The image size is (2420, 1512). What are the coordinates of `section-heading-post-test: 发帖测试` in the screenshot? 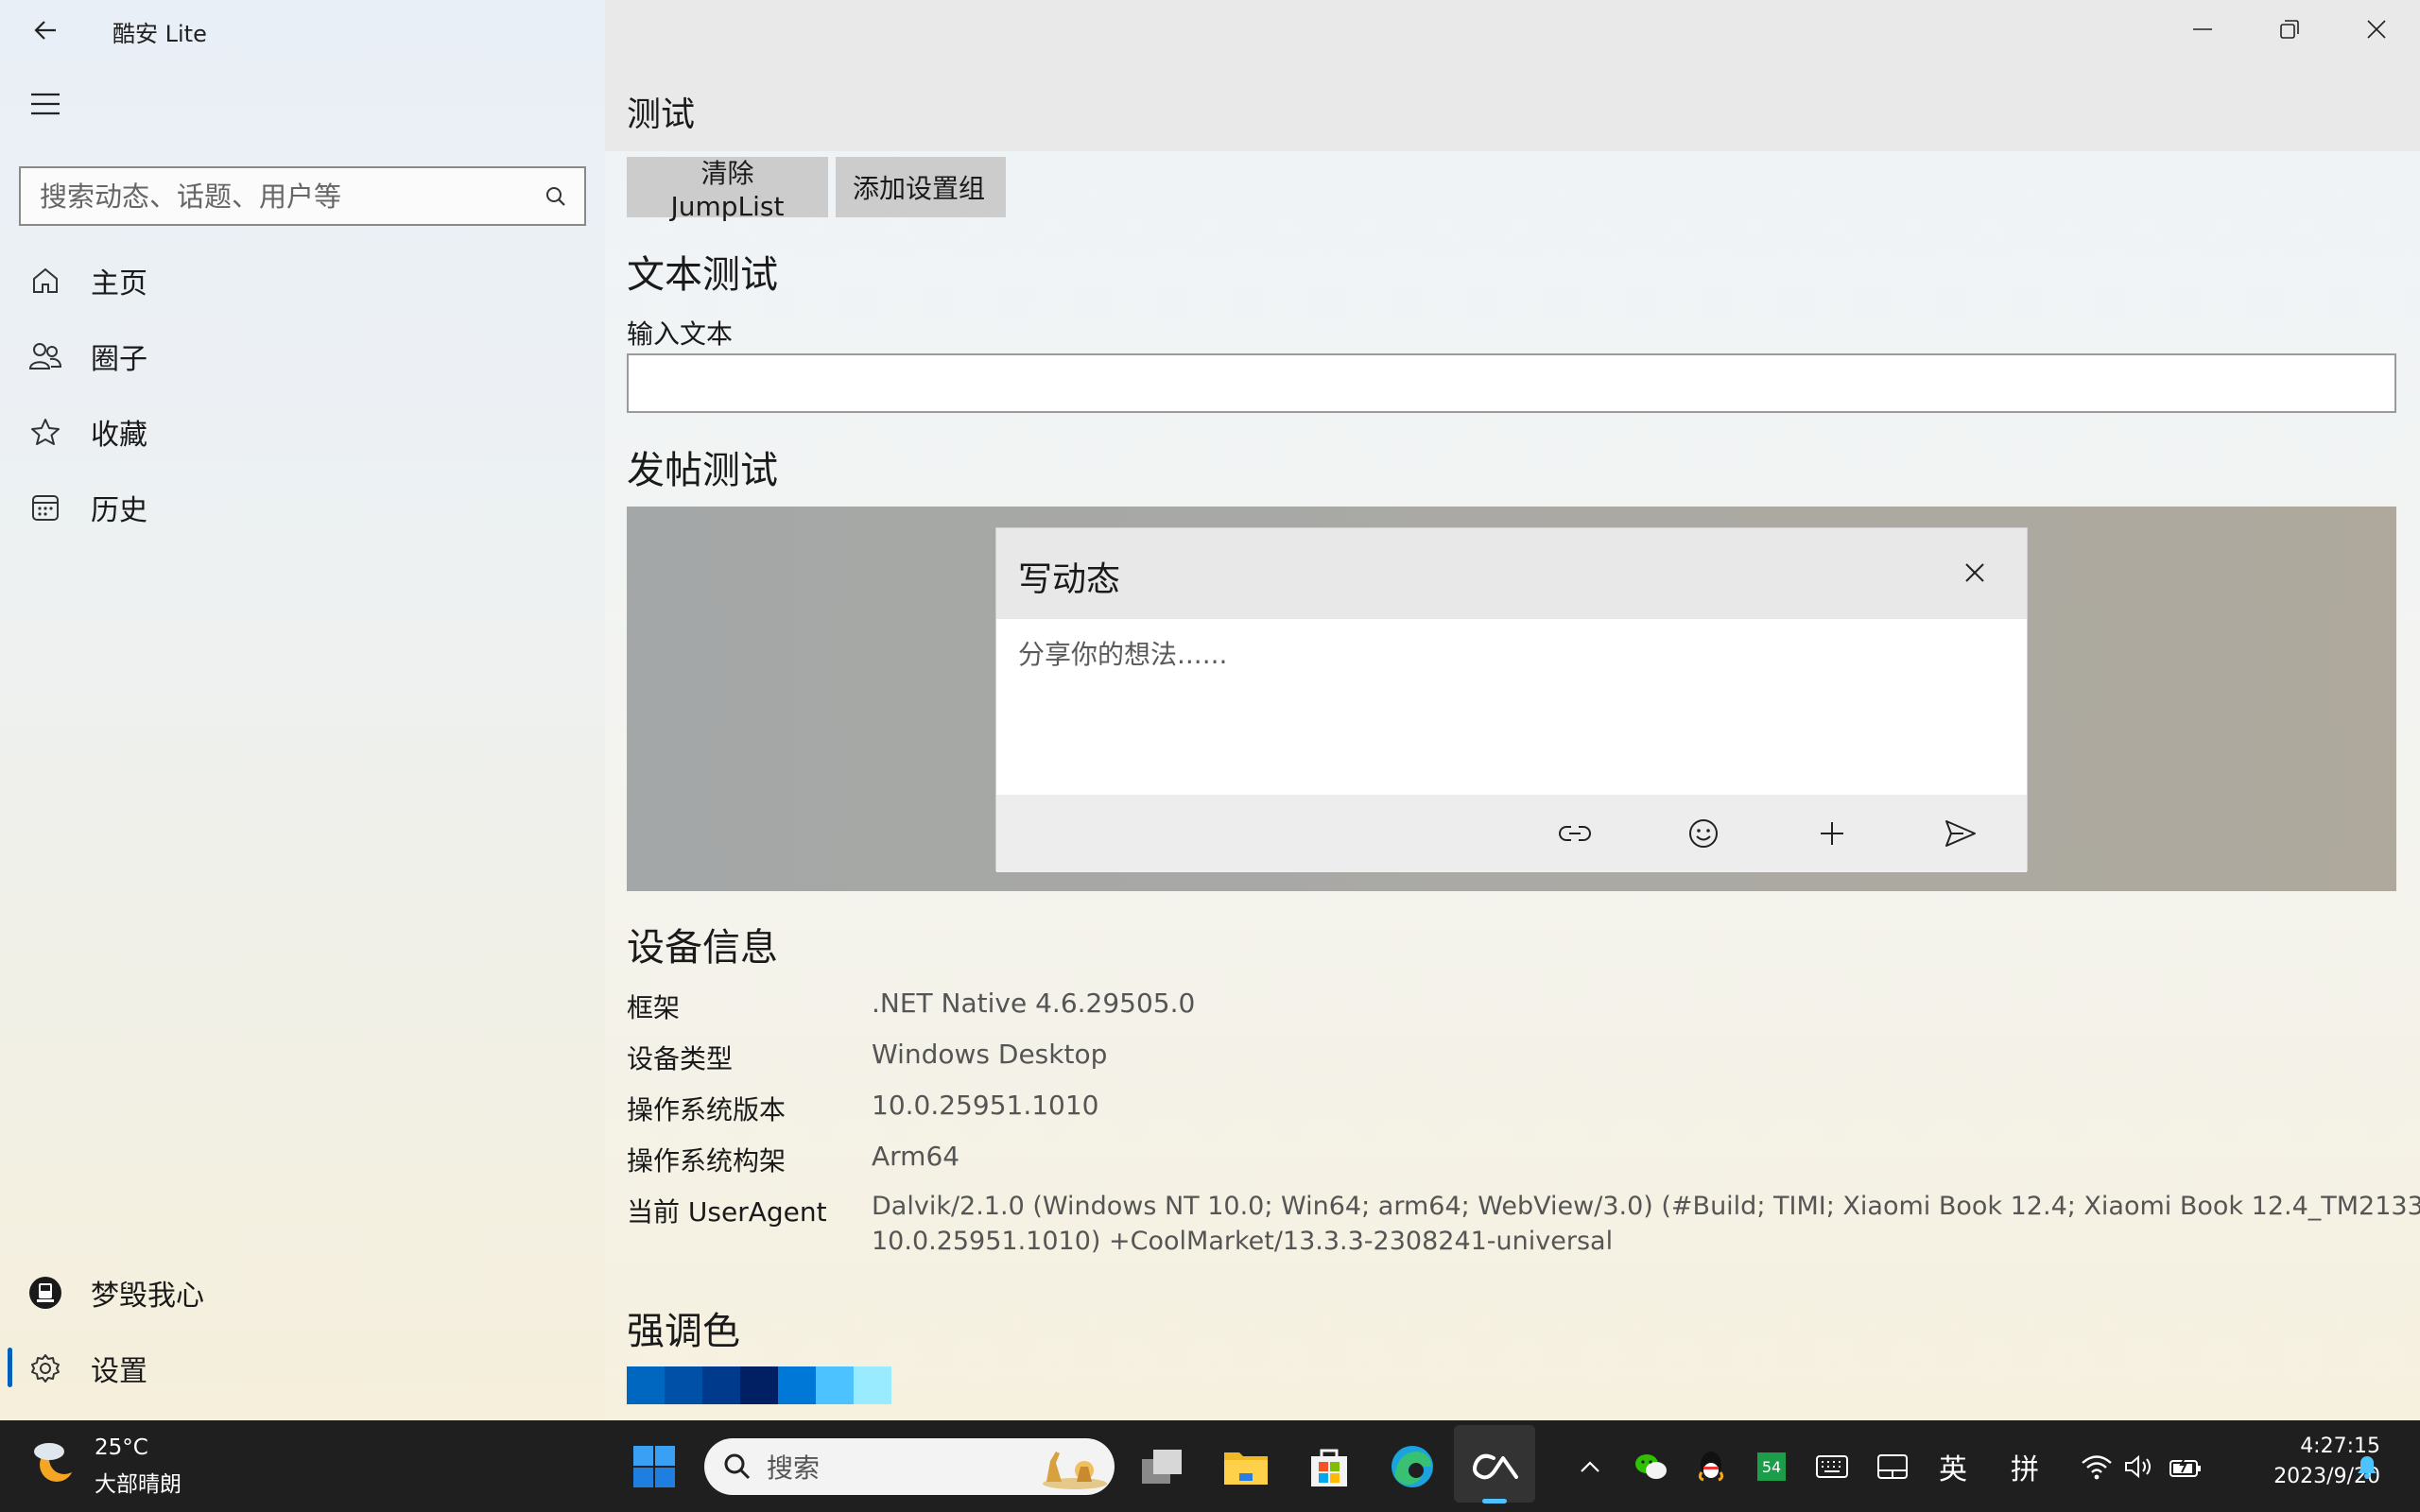 It's located at (703, 470).